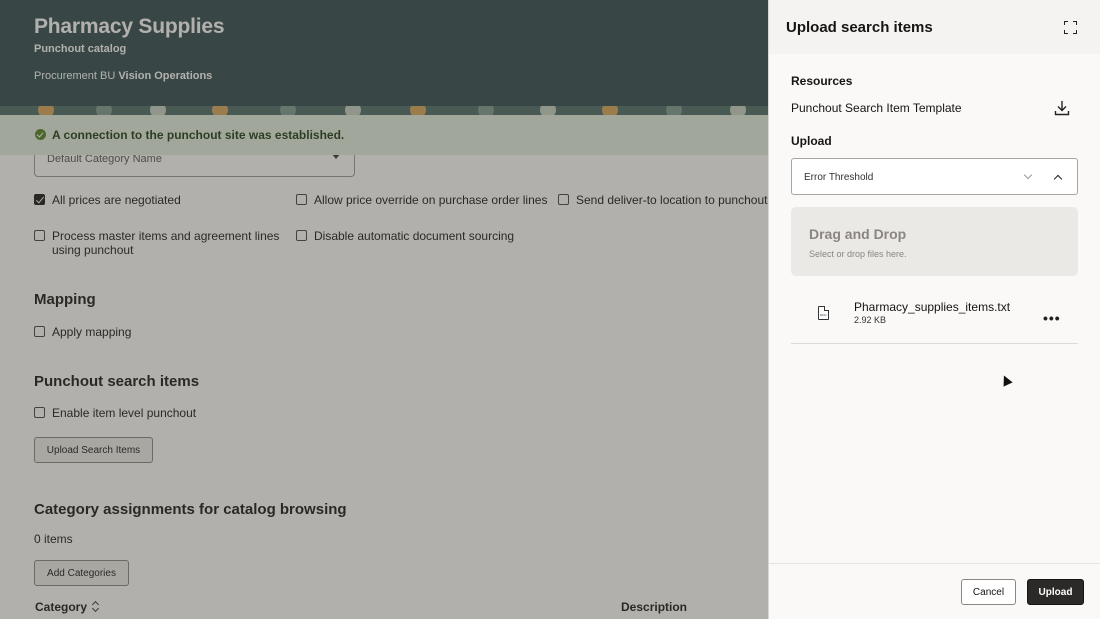 This screenshot has width=1100, height=619. Describe the element at coordinates (858, 234) in the screenshot. I see `dropzone-title: Drag and Drop` at that location.